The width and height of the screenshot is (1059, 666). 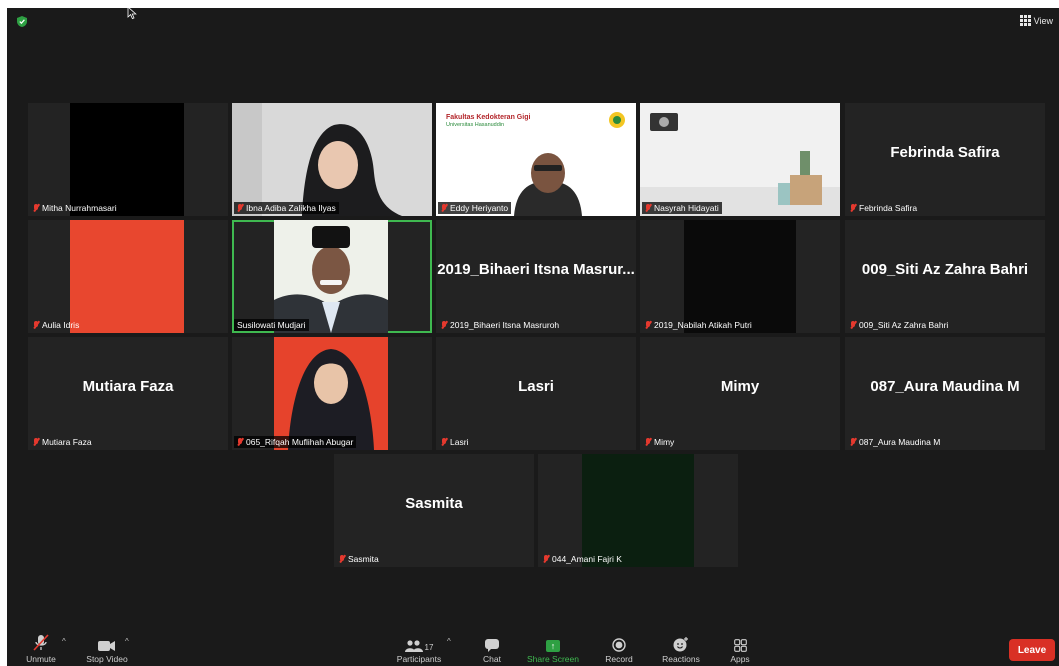 I want to click on participant-nameplate: Eddy Heriyanto, so click(x=475, y=208).